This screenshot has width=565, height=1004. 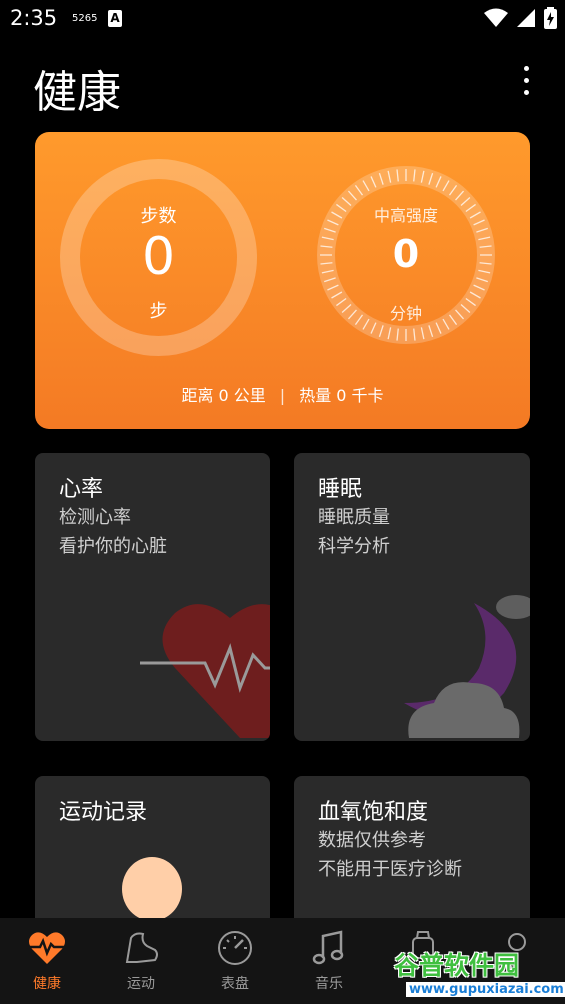 I want to click on music-icon, so click(x=328, y=947).